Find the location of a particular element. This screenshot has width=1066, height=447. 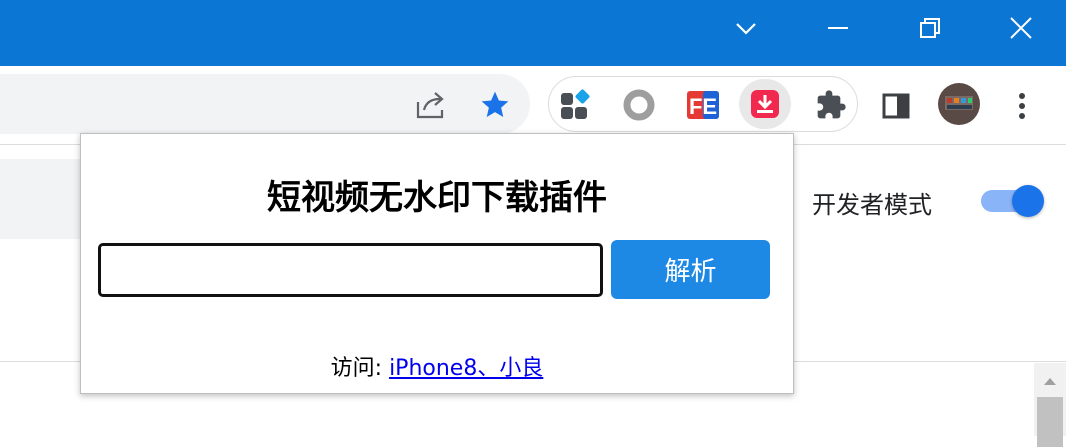

scrollbar-thumb is located at coordinates (1050, 422).